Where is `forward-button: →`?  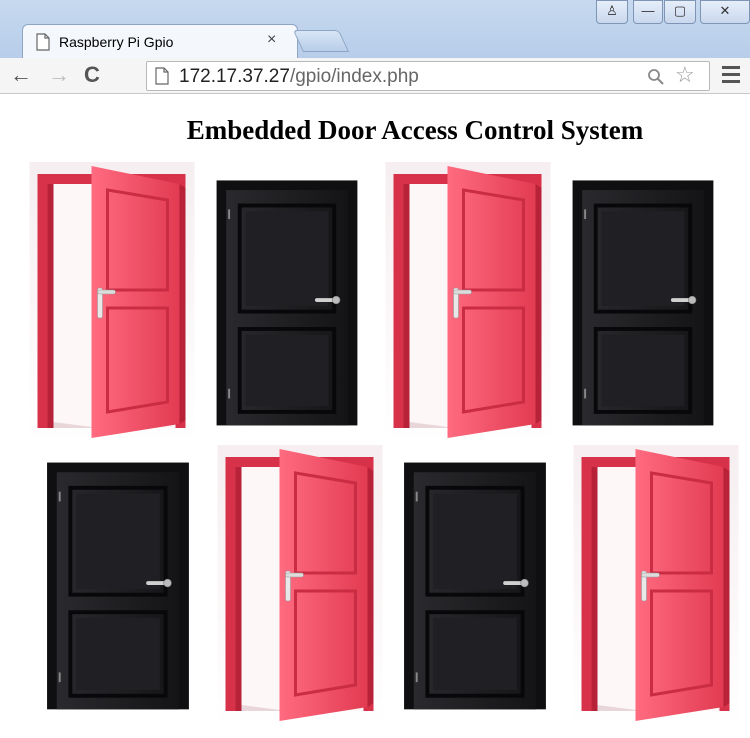
forward-button: → is located at coordinates (59, 75).